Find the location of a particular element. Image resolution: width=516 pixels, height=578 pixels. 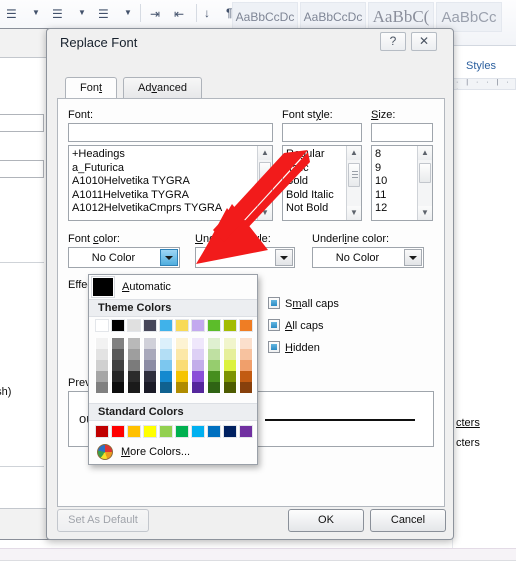

ok-button: OK is located at coordinates (326, 520).